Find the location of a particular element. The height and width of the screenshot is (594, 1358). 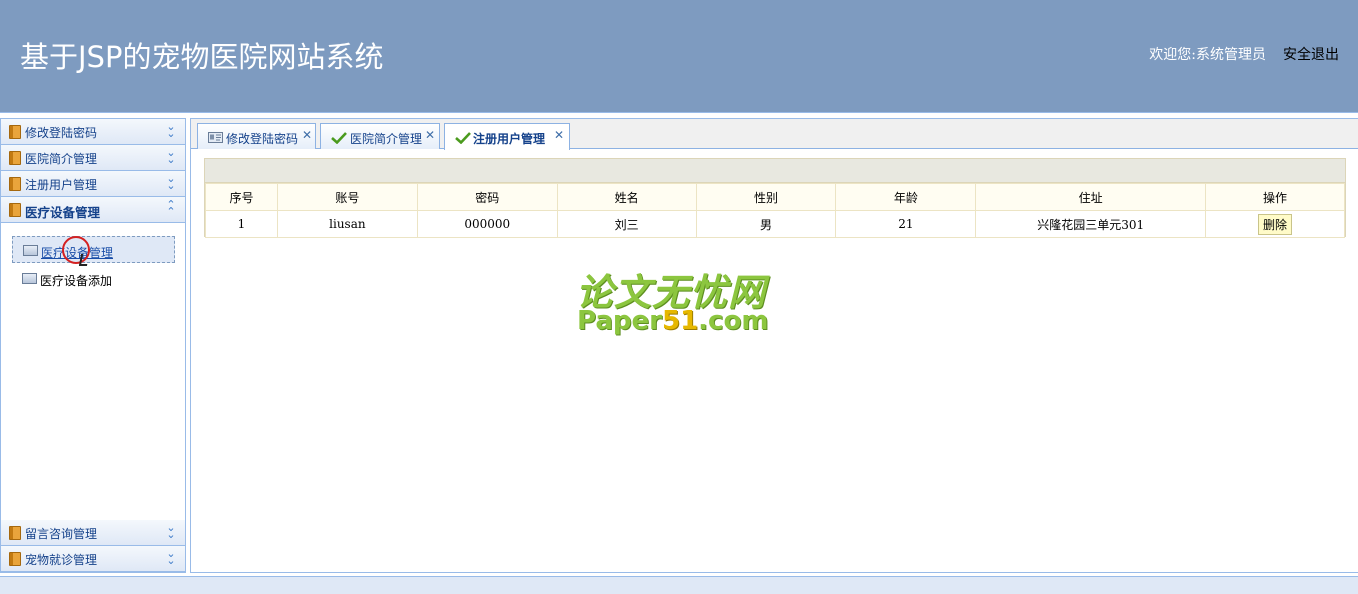

sidebar-section-label: 修改登陆密码 is located at coordinates (61, 133).